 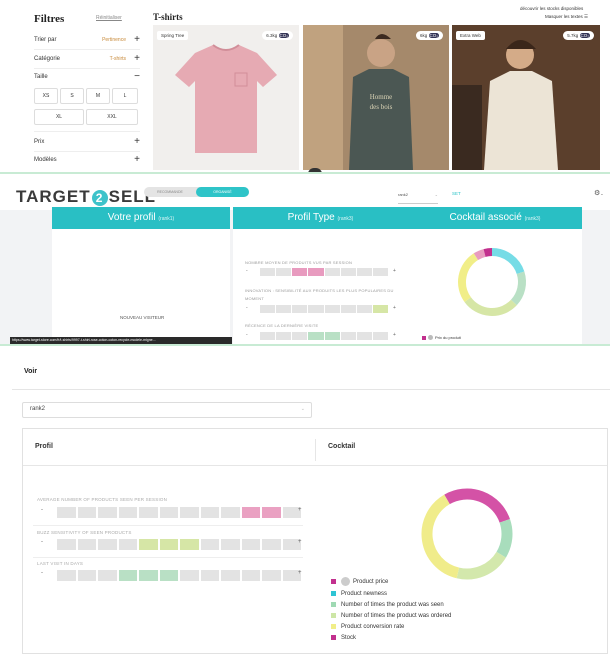 What do you see at coordinates (141, 286) in the screenshot?
I see `profile-card` at bounding box center [141, 286].